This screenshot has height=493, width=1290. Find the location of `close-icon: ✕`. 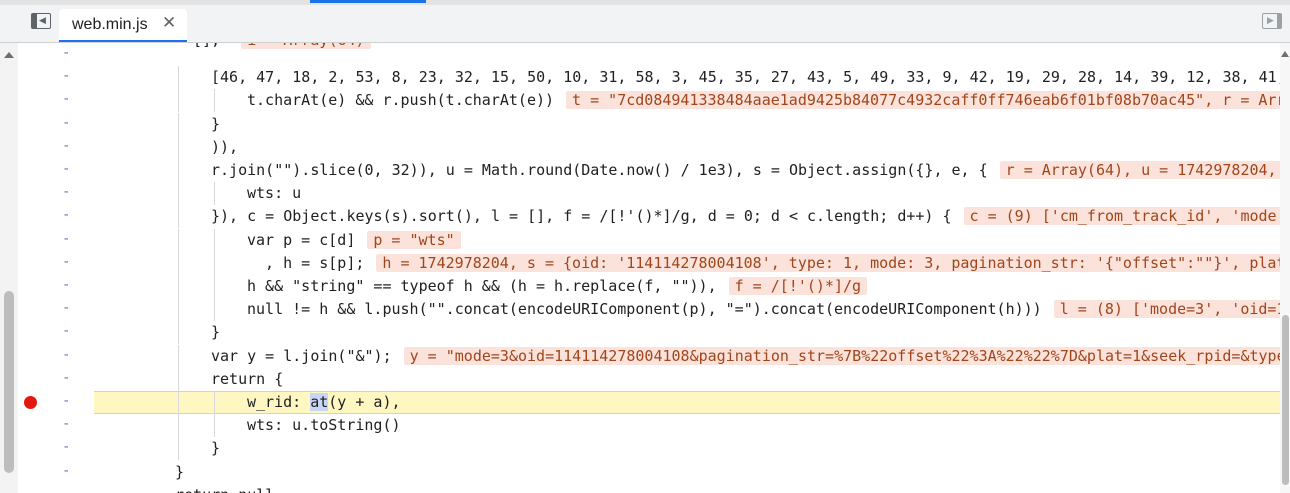

close-icon: ✕ is located at coordinates (169, 23).